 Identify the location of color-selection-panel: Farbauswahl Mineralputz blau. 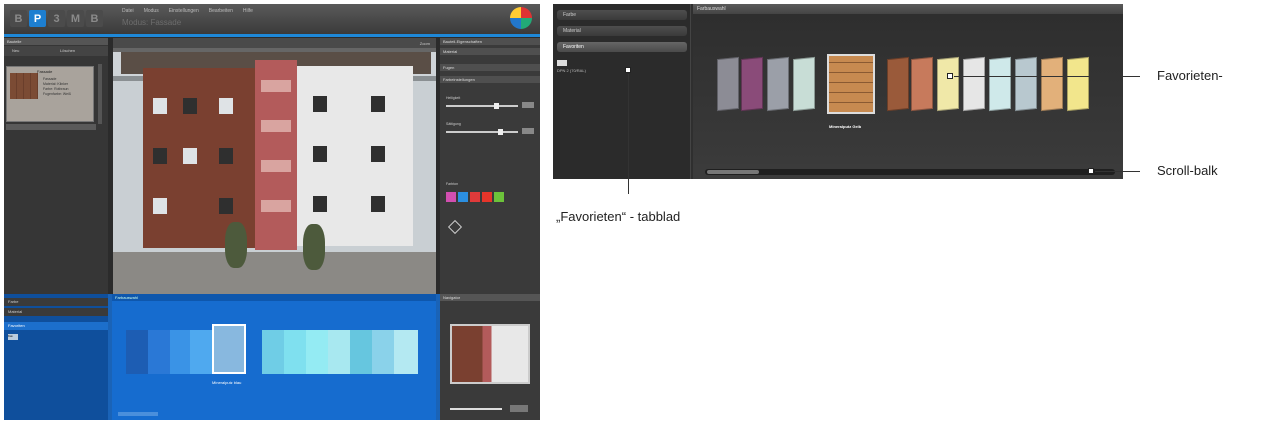
(274, 357).